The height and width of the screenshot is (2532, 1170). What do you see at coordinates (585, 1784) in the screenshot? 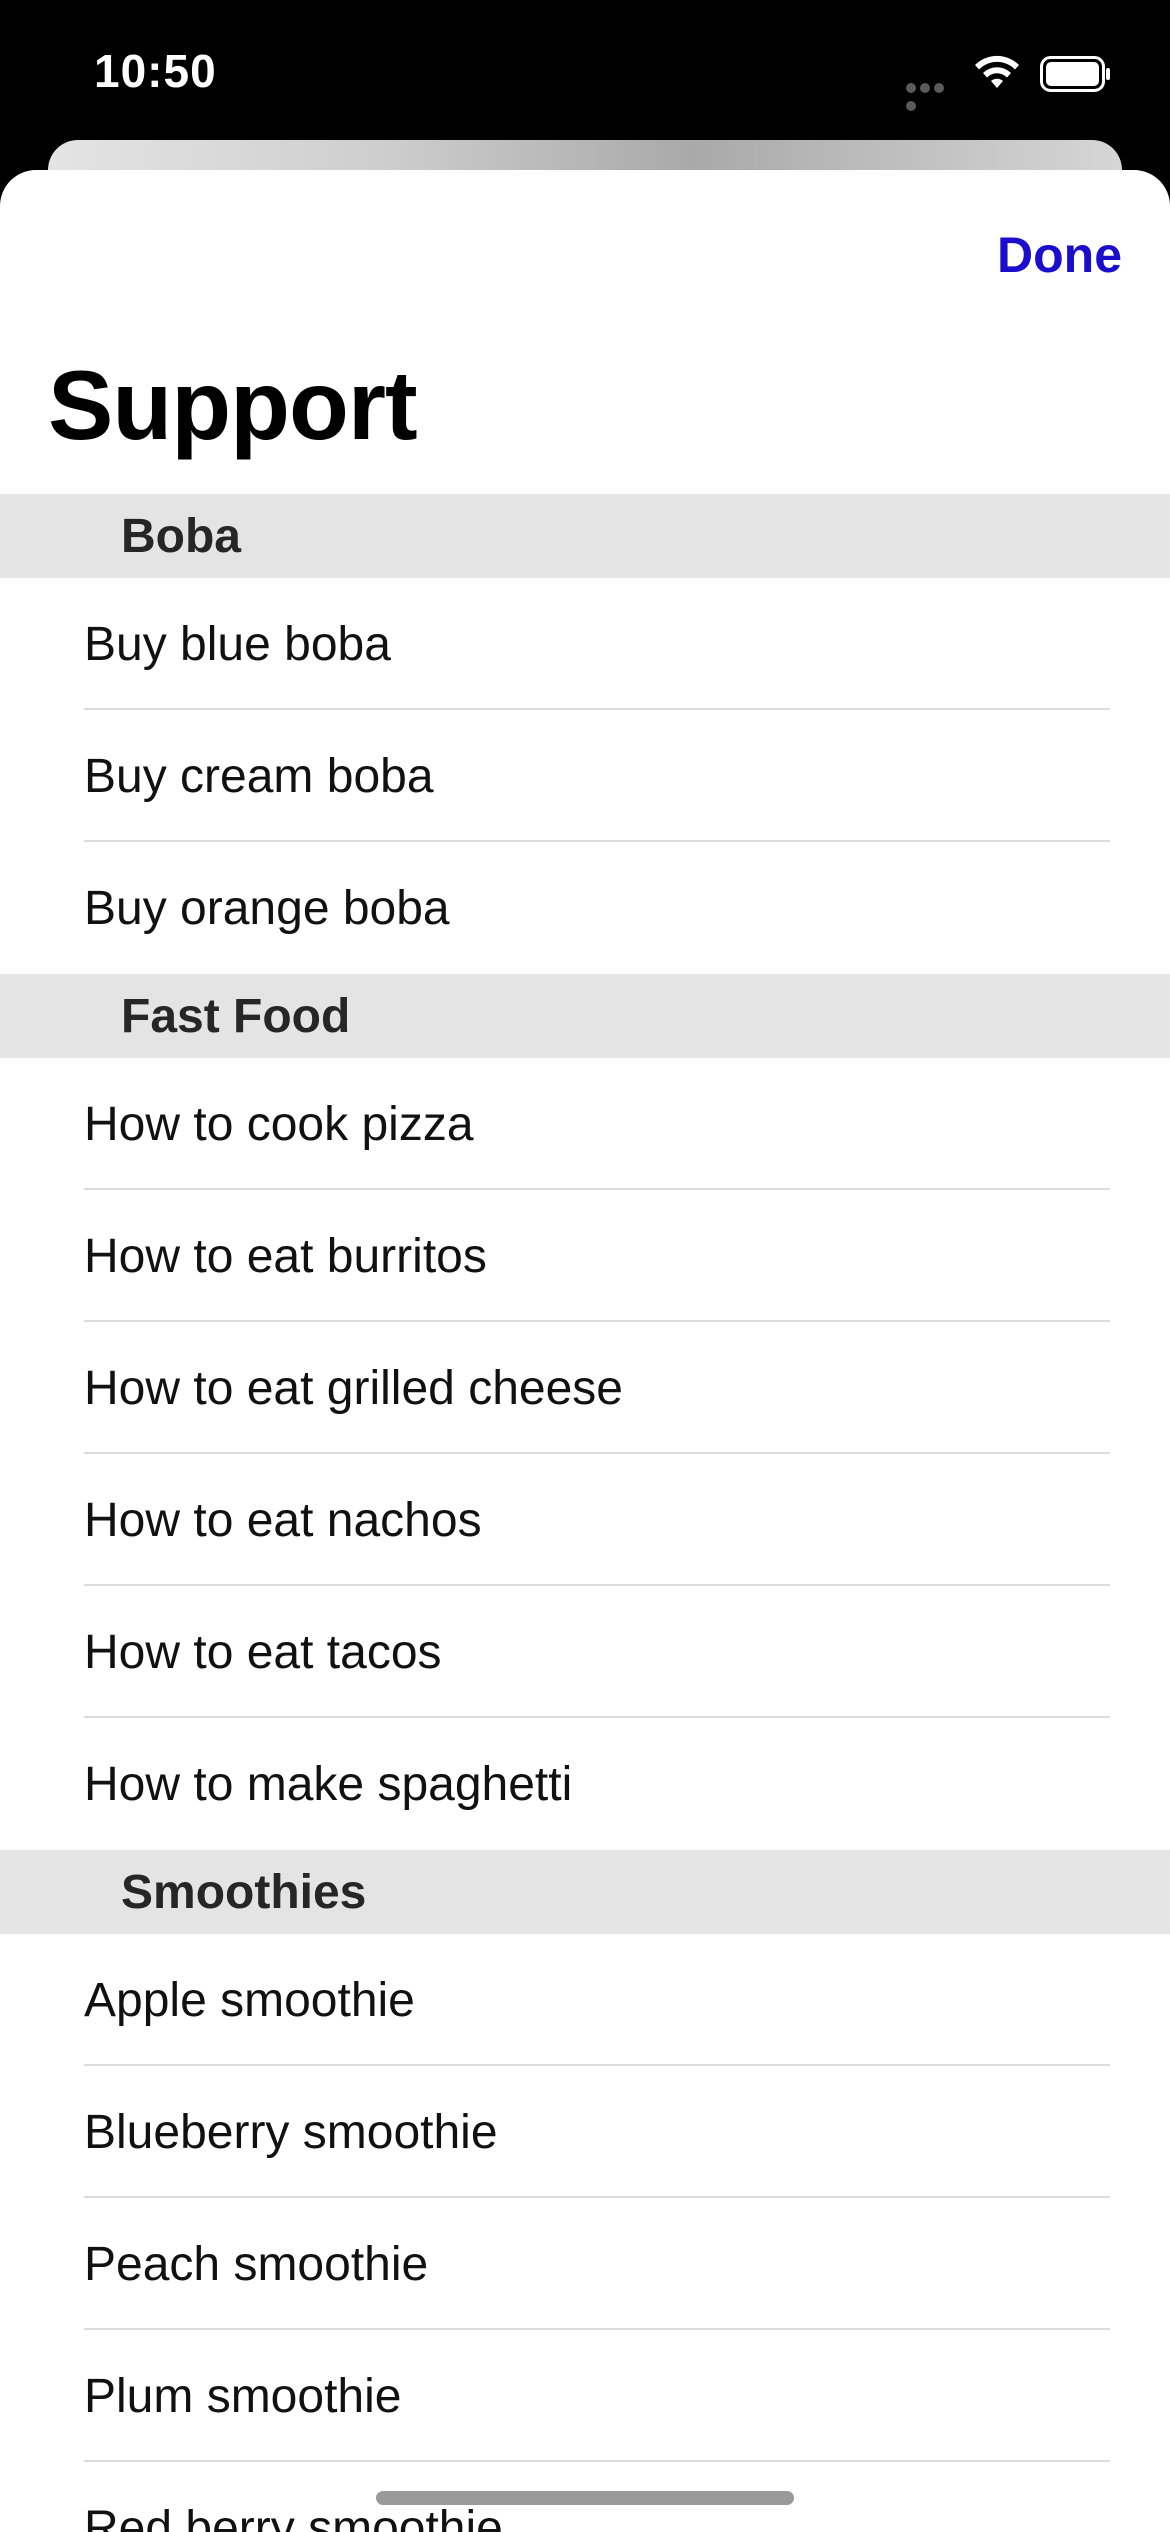
I see `list-item: How to make spaghetti` at bounding box center [585, 1784].